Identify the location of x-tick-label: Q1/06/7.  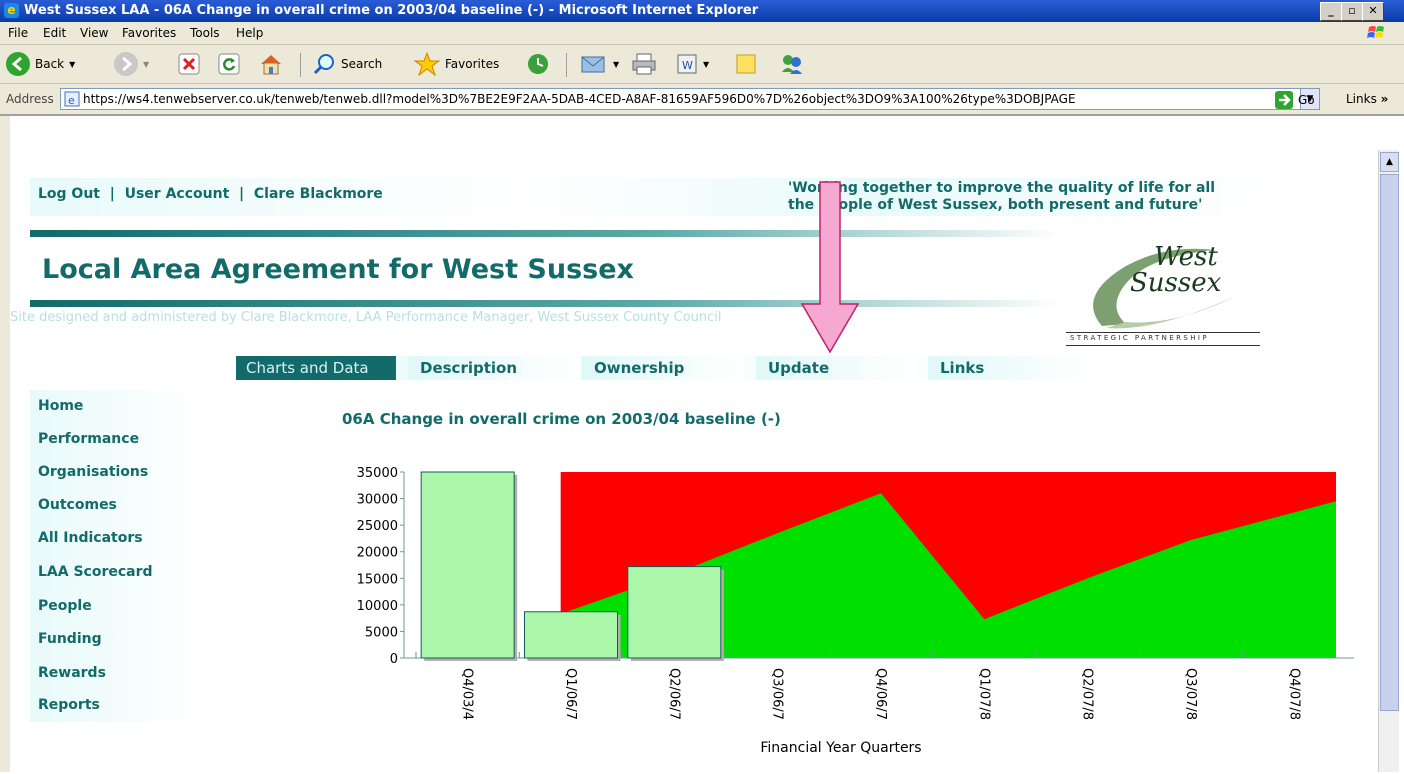
(570, 694).